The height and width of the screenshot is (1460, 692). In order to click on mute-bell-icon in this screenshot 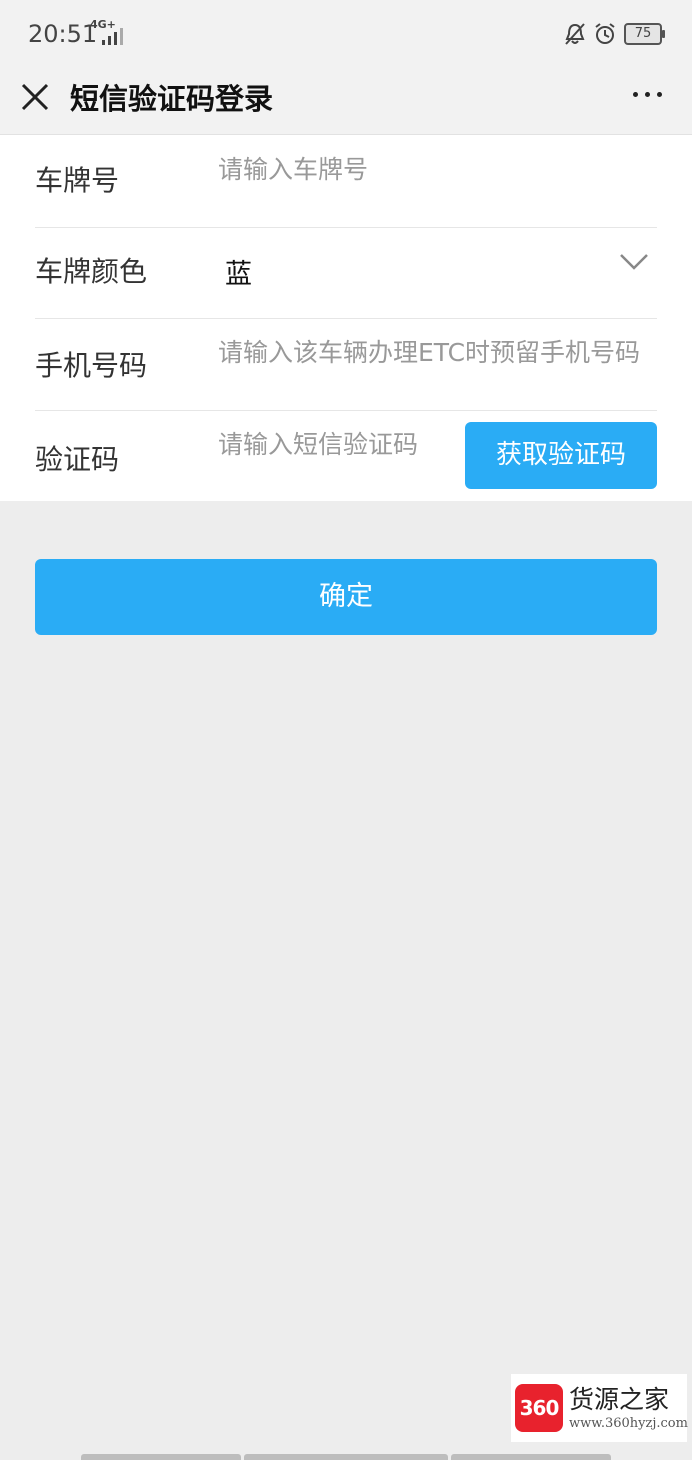, I will do `click(575, 34)`.